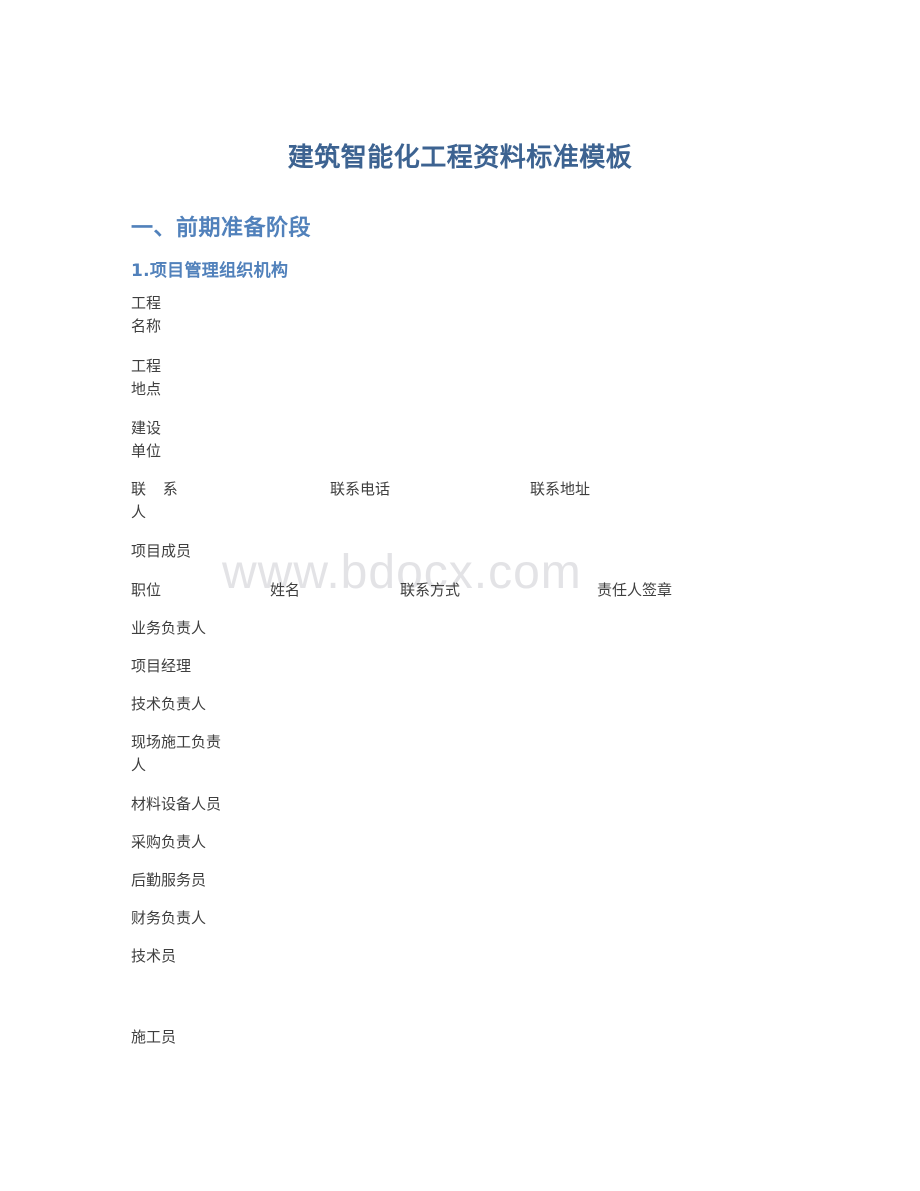  What do you see at coordinates (154, 956) in the screenshot?
I see `table-row-position: 技术员` at bounding box center [154, 956].